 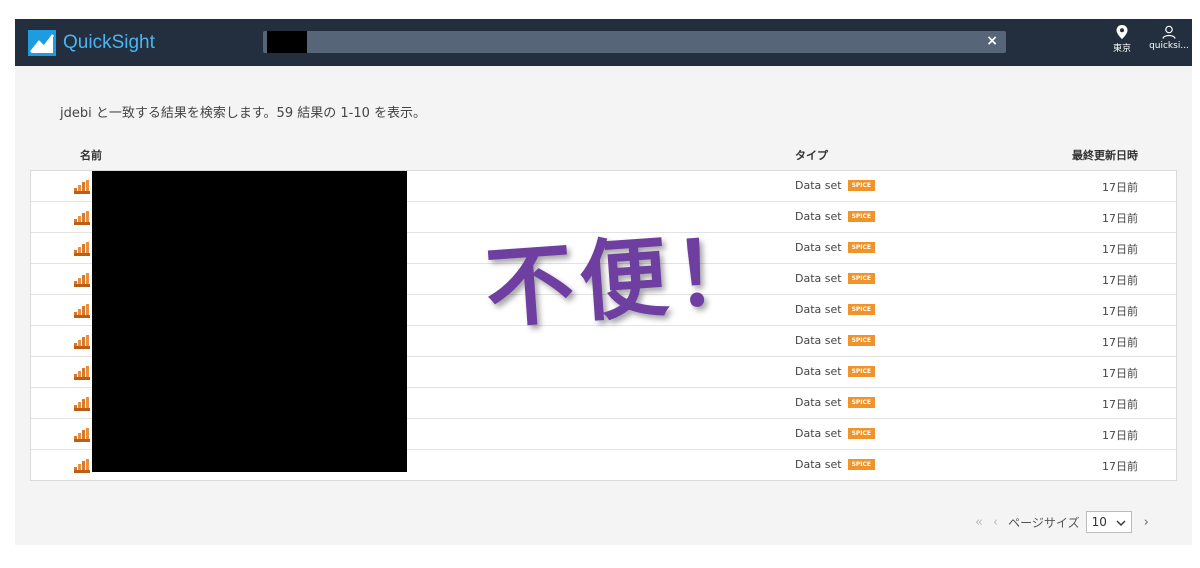 What do you see at coordinates (995, 522) in the screenshot?
I see `prev-page-button: ‹` at bounding box center [995, 522].